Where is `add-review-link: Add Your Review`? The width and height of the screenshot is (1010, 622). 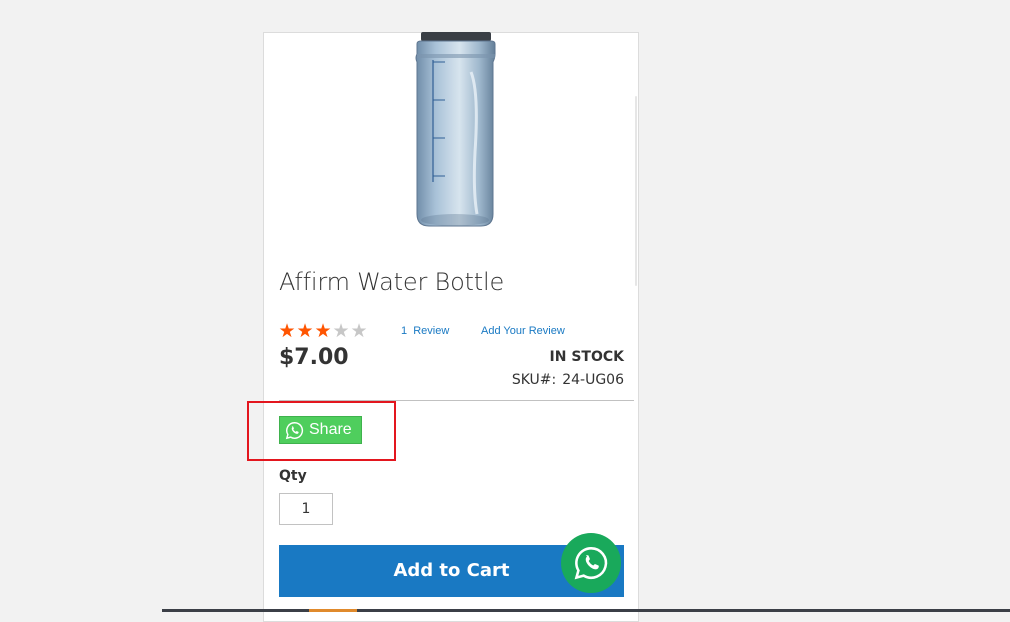 add-review-link: Add Your Review is located at coordinates (523, 331).